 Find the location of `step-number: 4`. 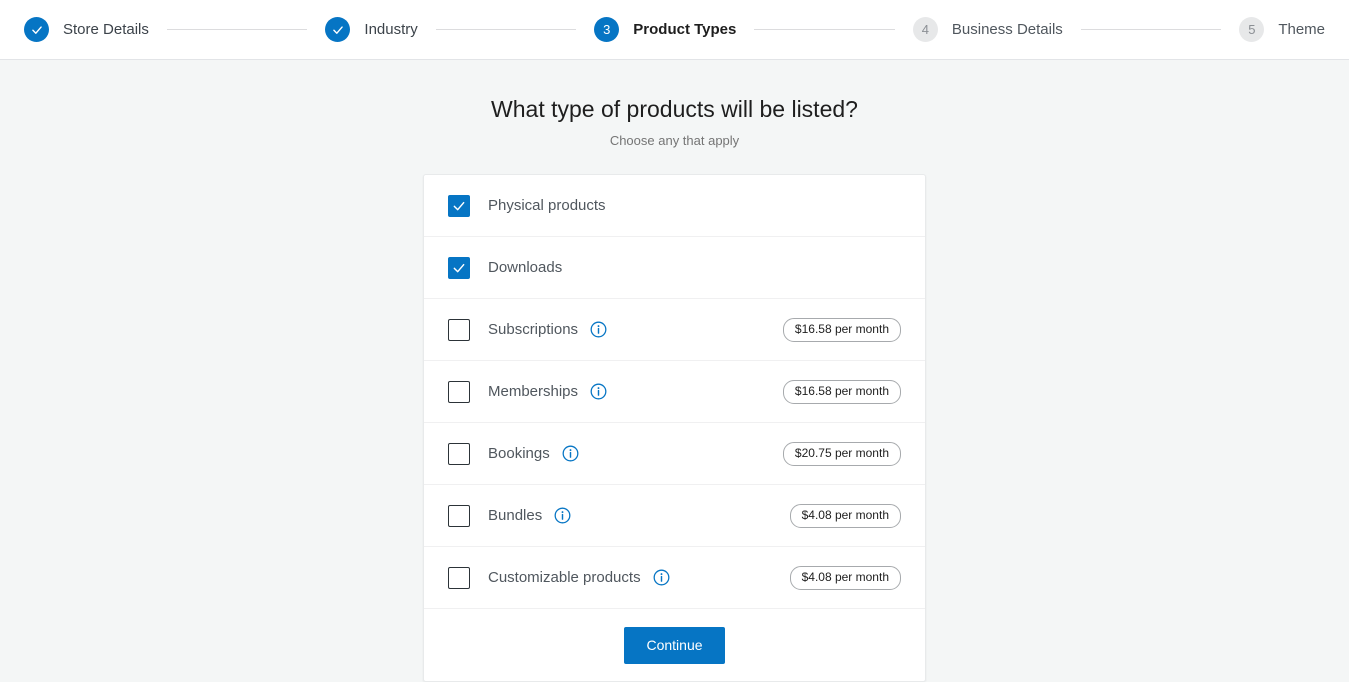

step-number: 4 is located at coordinates (925, 29).